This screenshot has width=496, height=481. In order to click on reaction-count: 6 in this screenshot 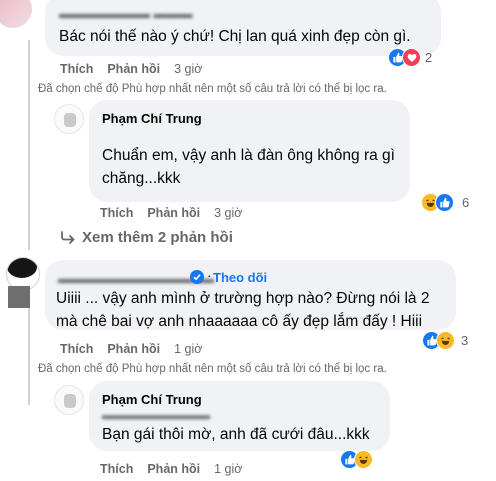, I will do `click(466, 202)`.